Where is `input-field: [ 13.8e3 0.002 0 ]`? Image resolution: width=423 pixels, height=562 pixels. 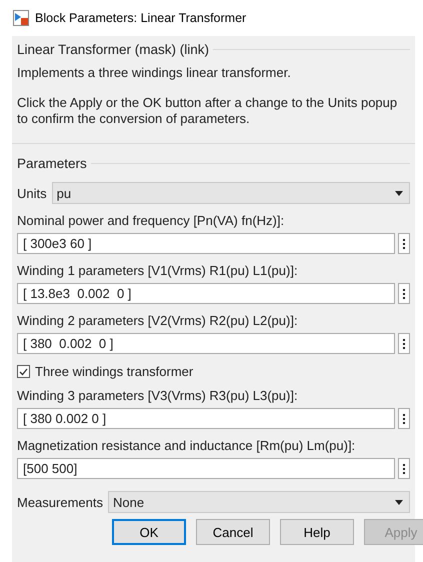
input-field: [ 13.8e3 0.002 0 ] is located at coordinates (206, 293).